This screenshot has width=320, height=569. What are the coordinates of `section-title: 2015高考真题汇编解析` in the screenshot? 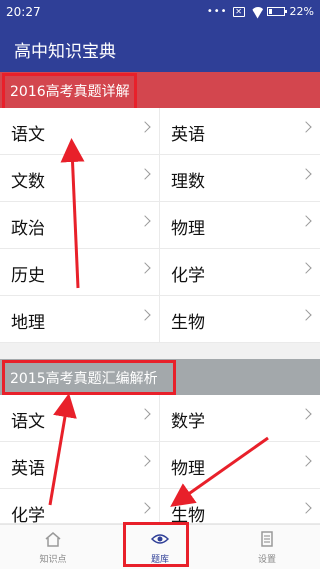 It's located at (84, 379).